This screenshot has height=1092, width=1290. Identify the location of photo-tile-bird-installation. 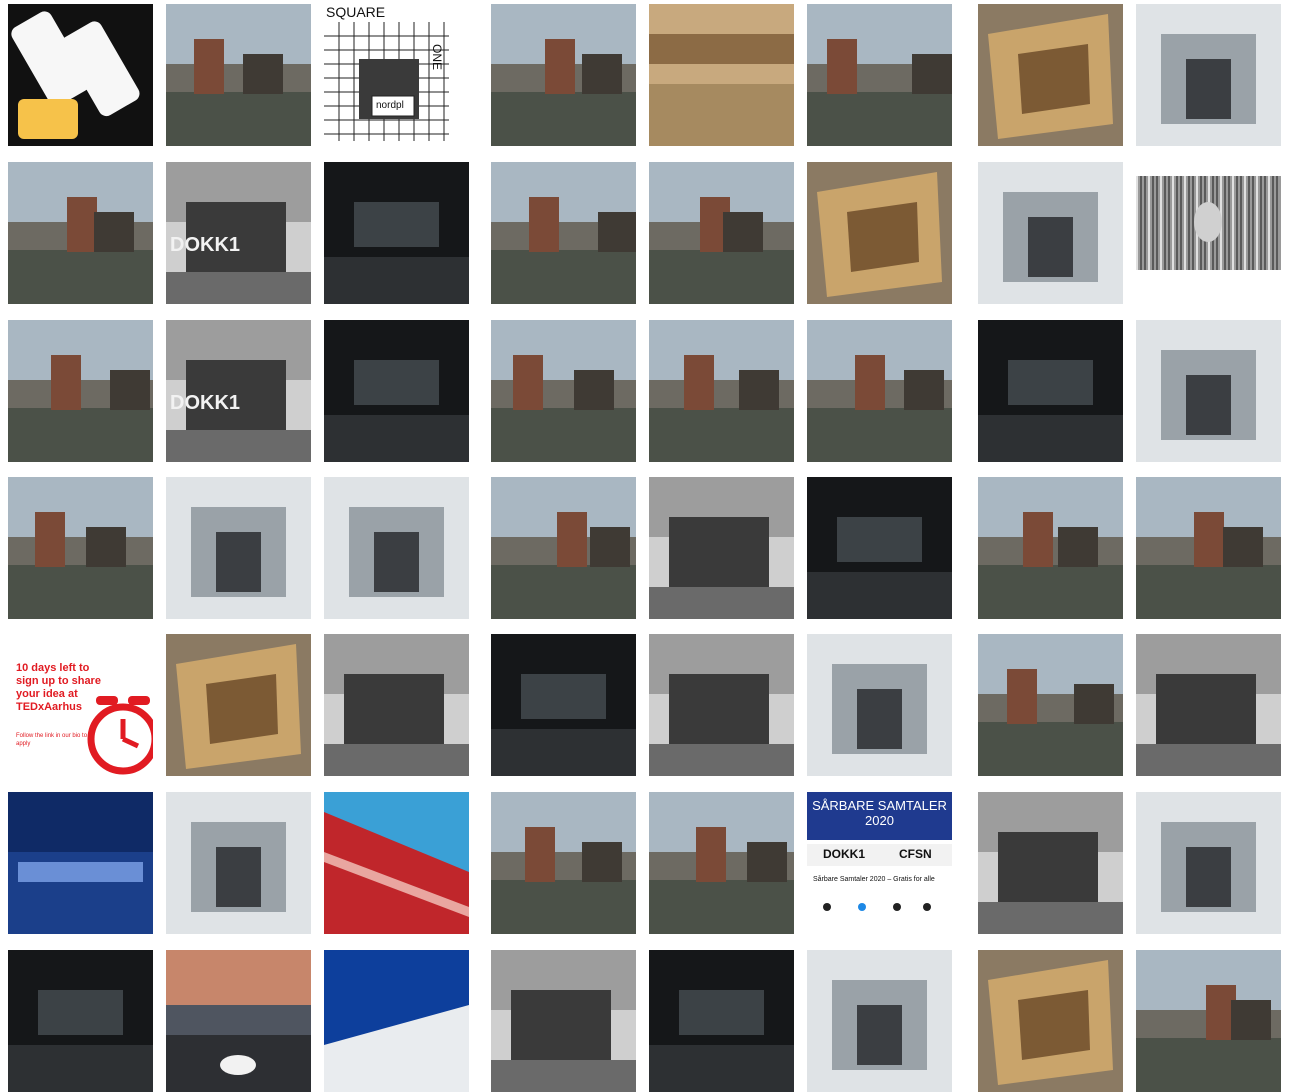
(396, 548).